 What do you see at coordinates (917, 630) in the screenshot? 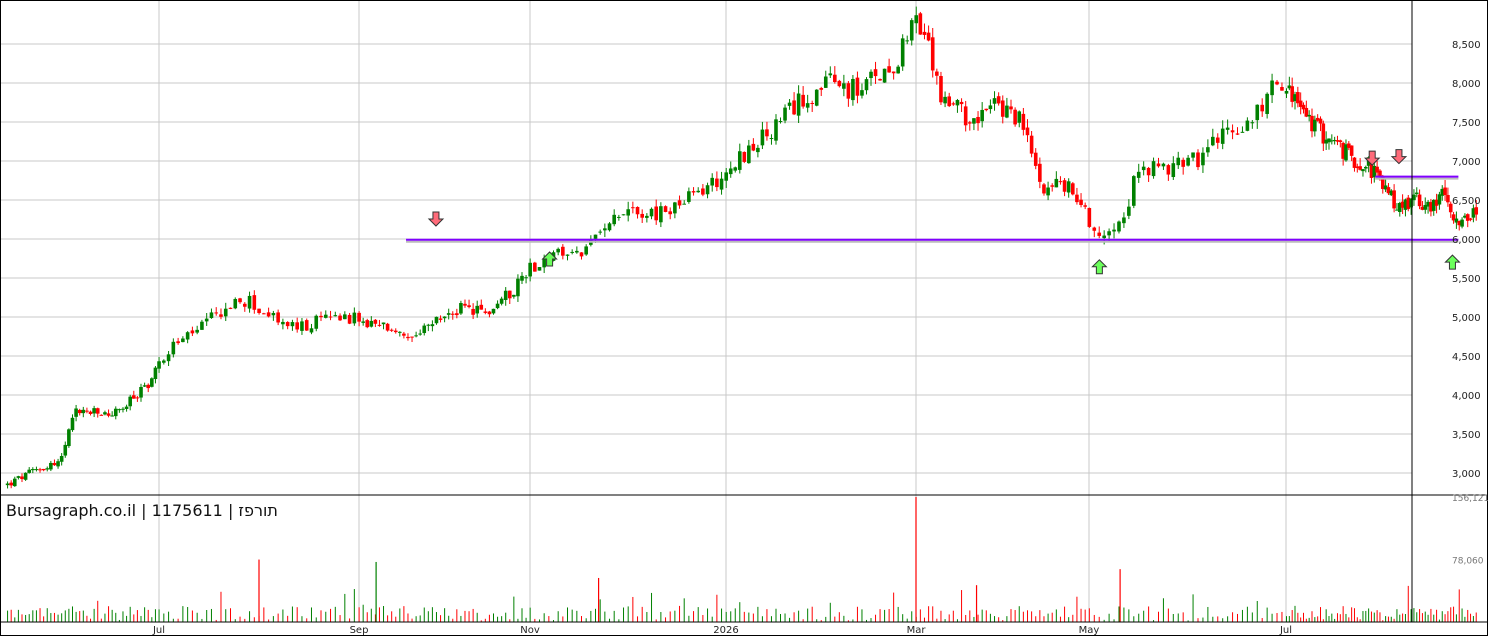
I see `date-tick-label: Mar` at bounding box center [917, 630].